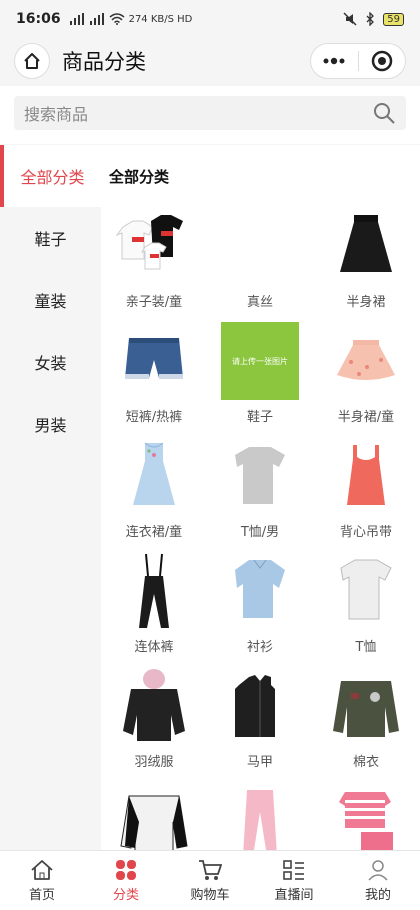 Image resolution: width=420 pixels, height=910 pixels. I want to click on category-item: 棉衣, so click(366, 724).